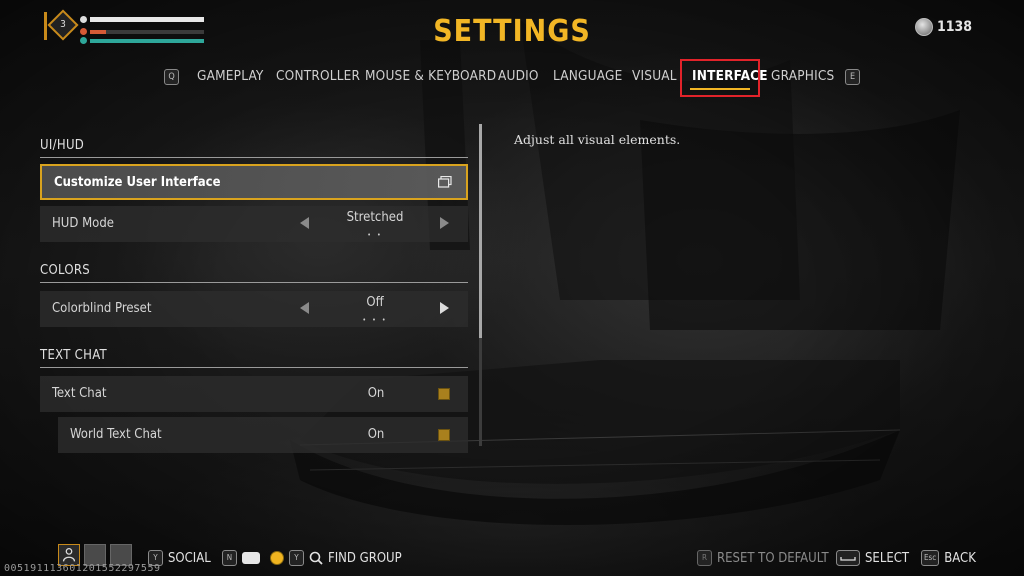  Describe the element at coordinates (720, 89) in the screenshot. I see `active-tab-underline` at that location.